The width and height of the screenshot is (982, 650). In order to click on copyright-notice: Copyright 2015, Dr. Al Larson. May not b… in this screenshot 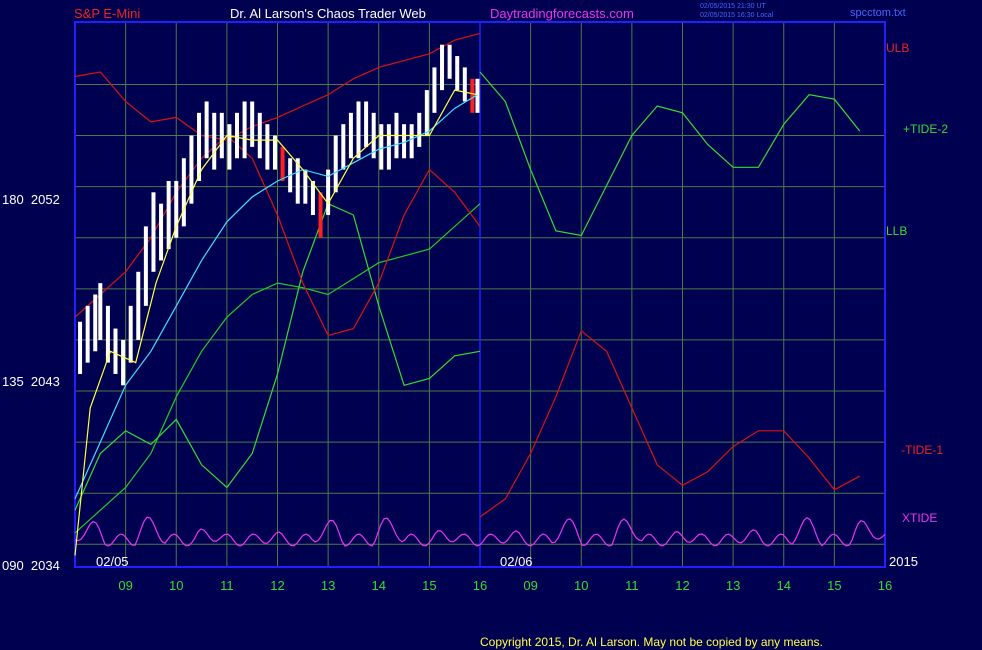, I will do `click(651, 642)`.